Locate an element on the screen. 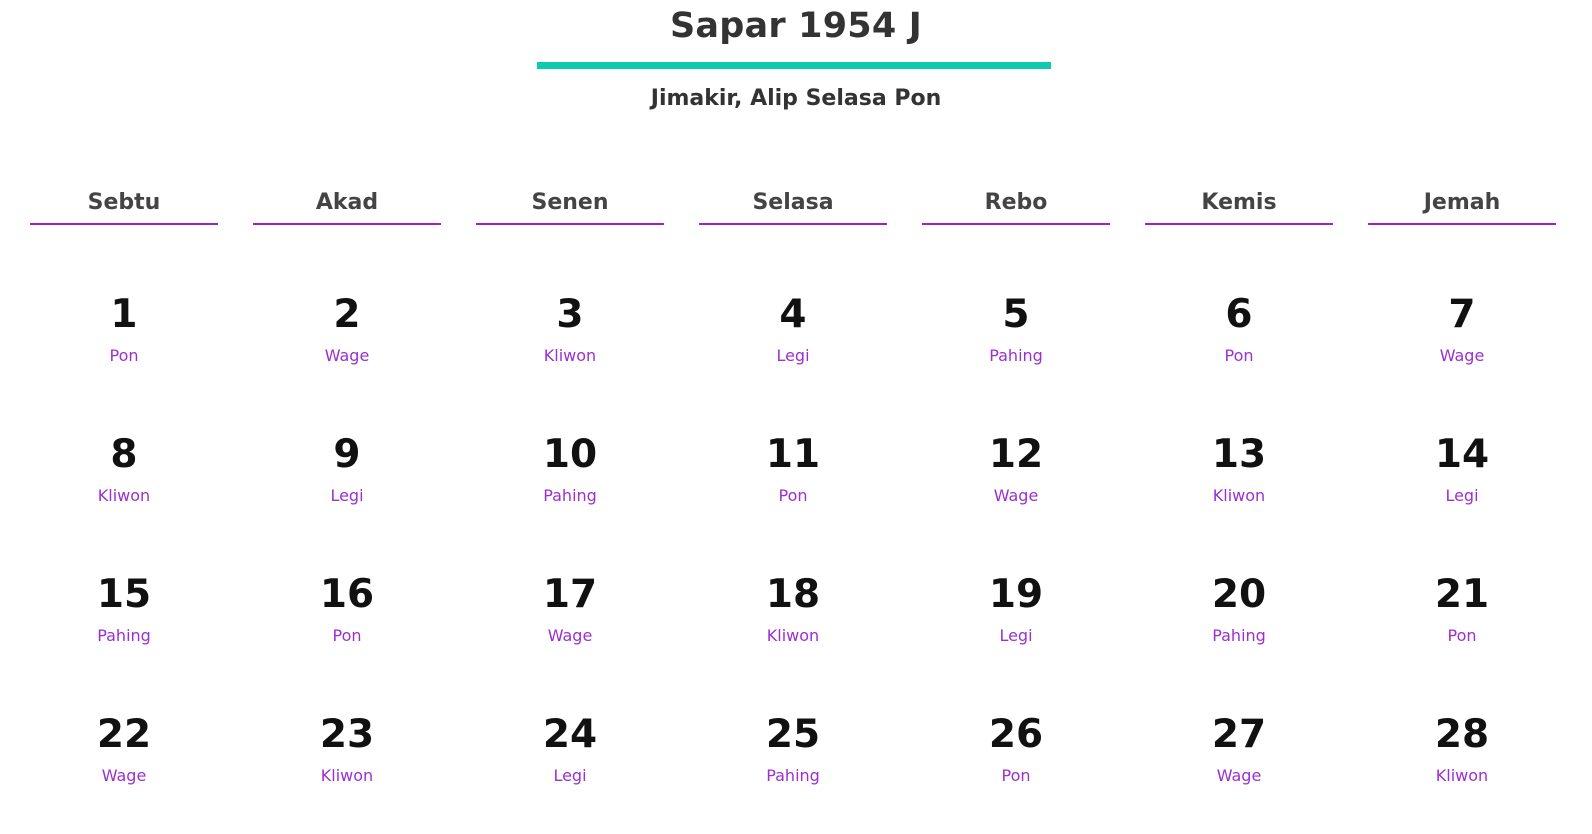 The width and height of the screenshot is (1592, 834). day-cell: 28 Kliwon is located at coordinates (1462, 772).